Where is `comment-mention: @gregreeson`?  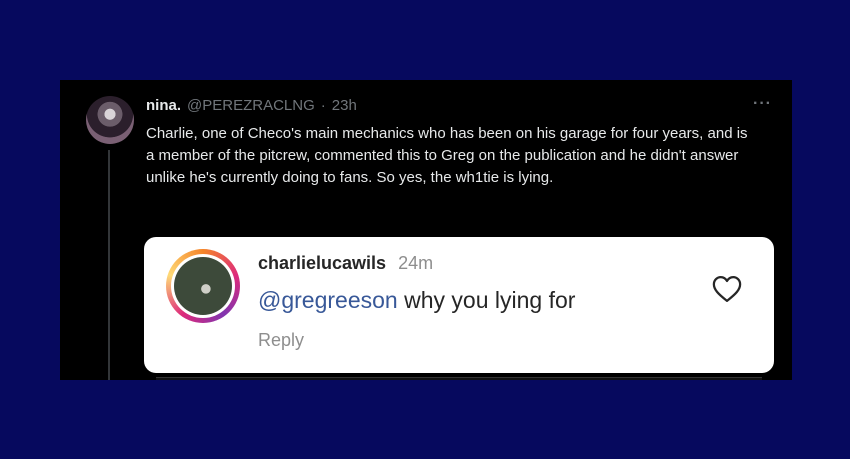 comment-mention: @gregreeson is located at coordinates (328, 300).